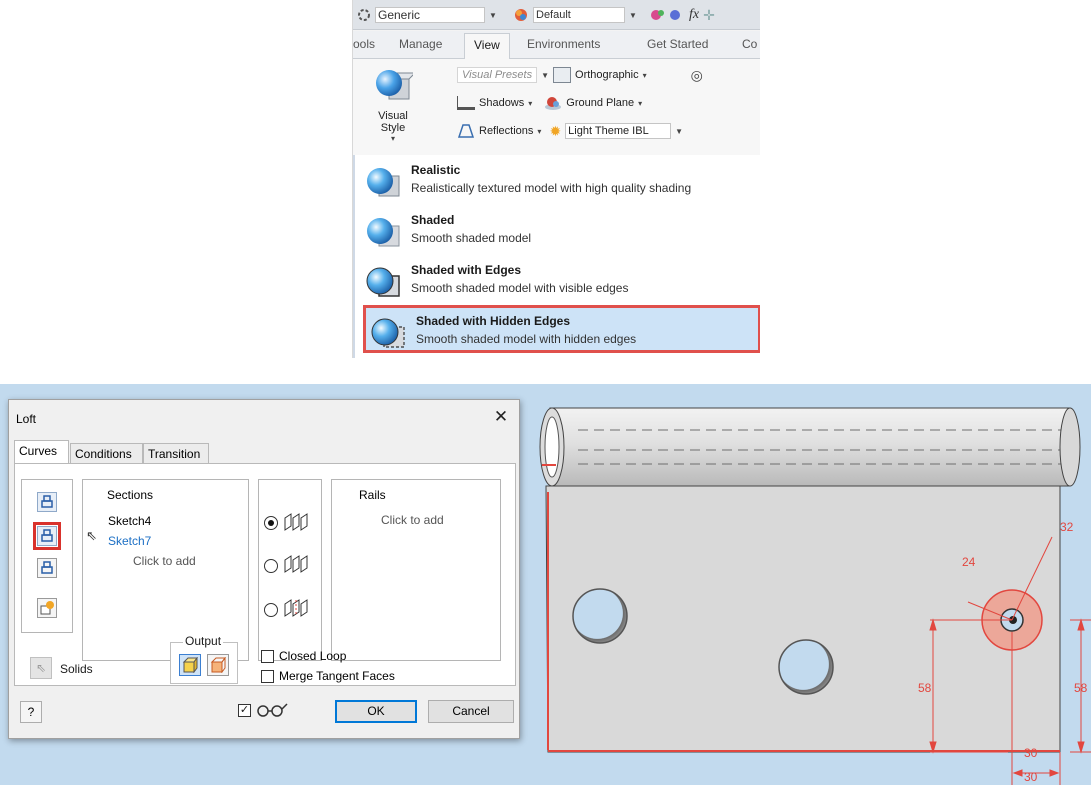 This screenshot has height=785, width=1091. What do you see at coordinates (47, 568) in the screenshot?
I see `rail-select-button` at bounding box center [47, 568].